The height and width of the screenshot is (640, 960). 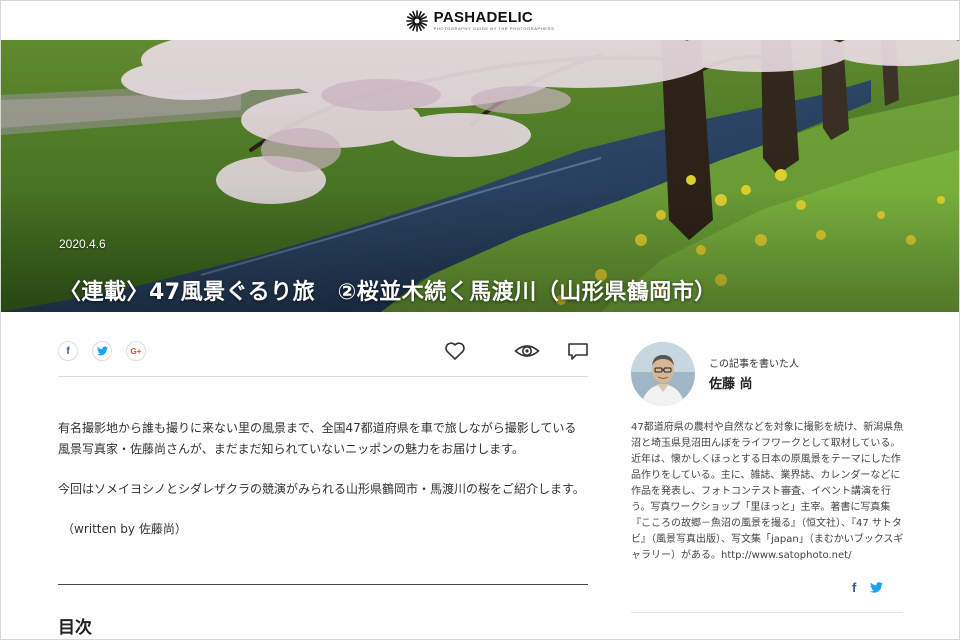 I want to click on article-credit: （written by 佐藤尚）, so click(x=124, y=529).